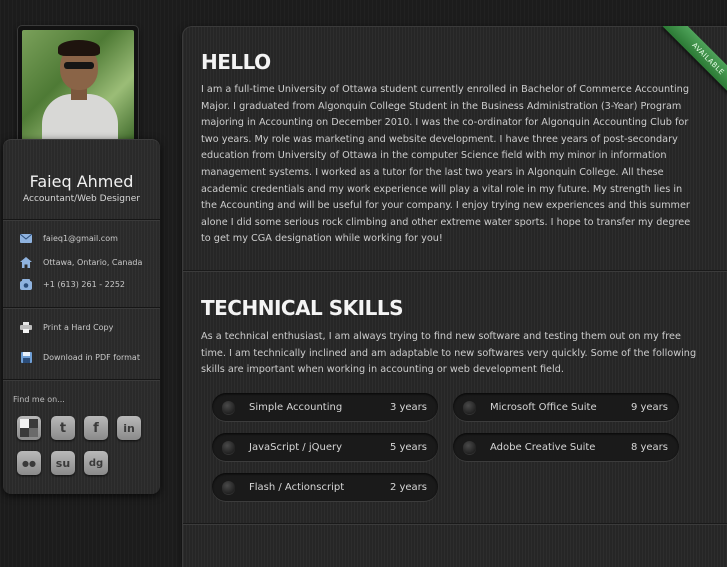 This screenshot has height=567, width=727. I want to click on mail-icon, so click(26, 238).